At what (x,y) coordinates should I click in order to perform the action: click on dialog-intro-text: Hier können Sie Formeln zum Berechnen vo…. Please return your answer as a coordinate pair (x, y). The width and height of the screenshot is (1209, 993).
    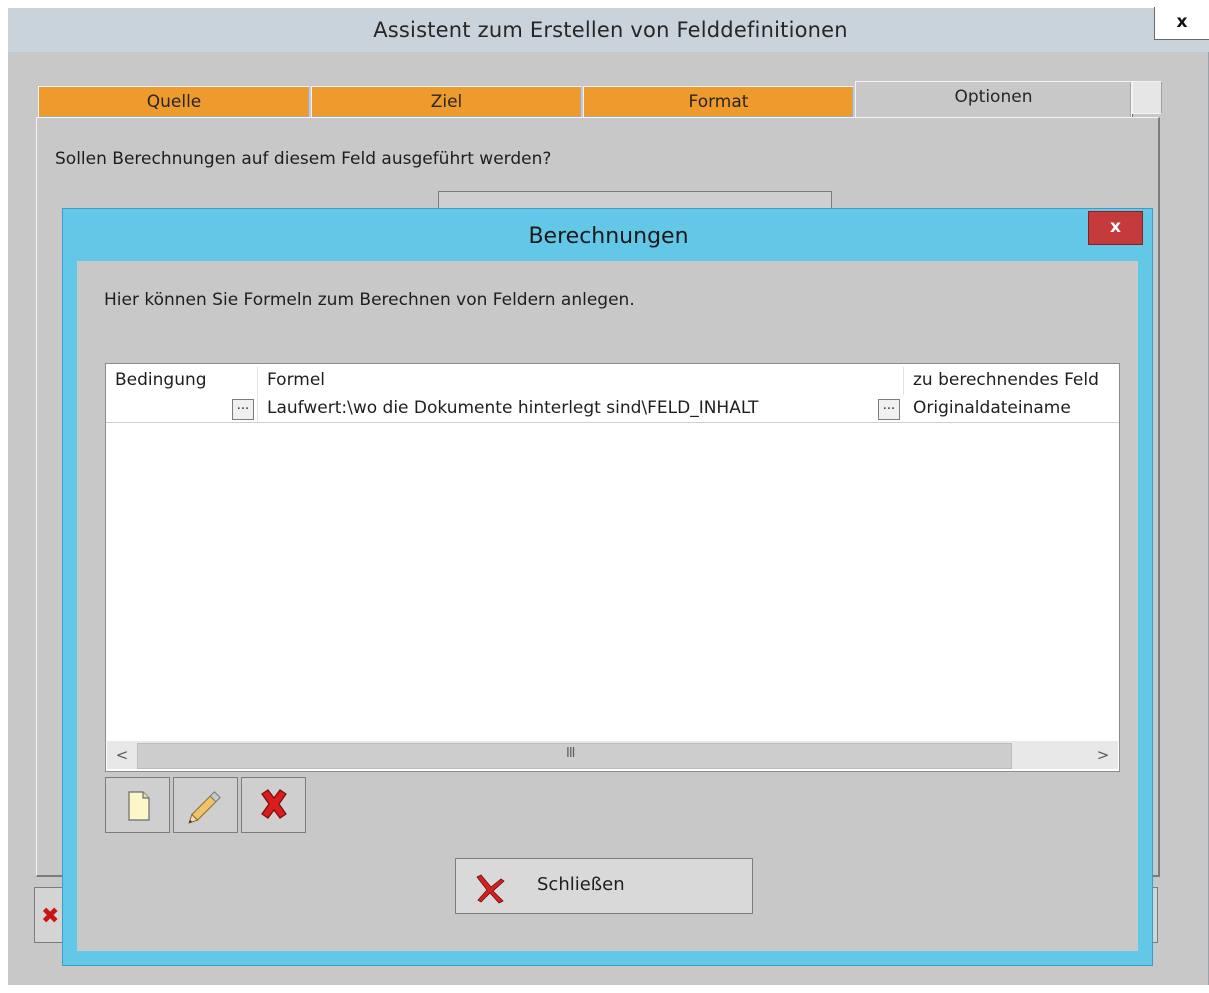
    Looking at the image, I should click on (369, 300).